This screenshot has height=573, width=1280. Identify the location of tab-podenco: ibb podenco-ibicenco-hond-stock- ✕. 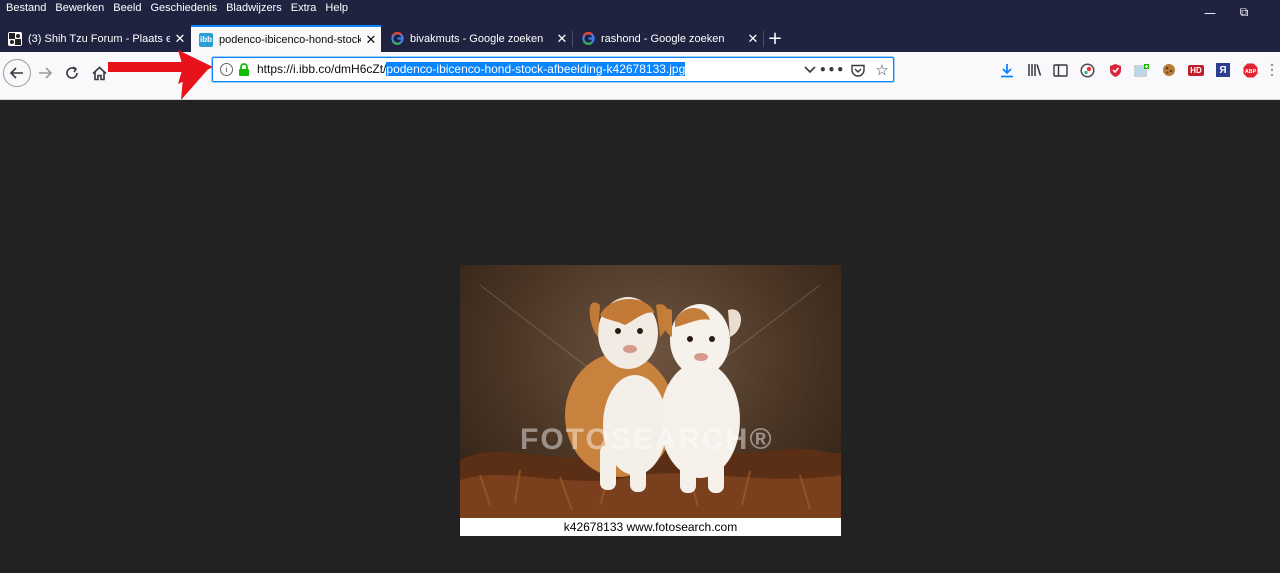
(286, 38).